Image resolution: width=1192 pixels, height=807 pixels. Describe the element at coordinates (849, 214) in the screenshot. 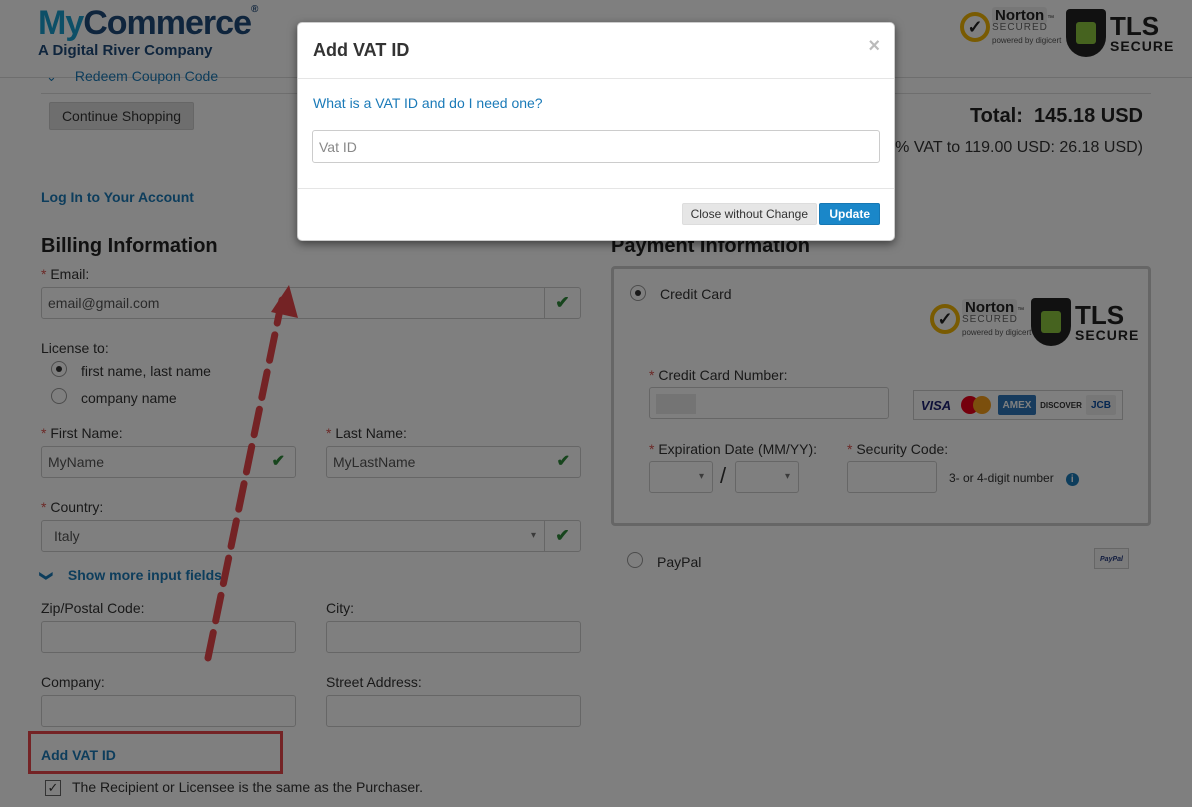

I see `update-button: Update` at that location.